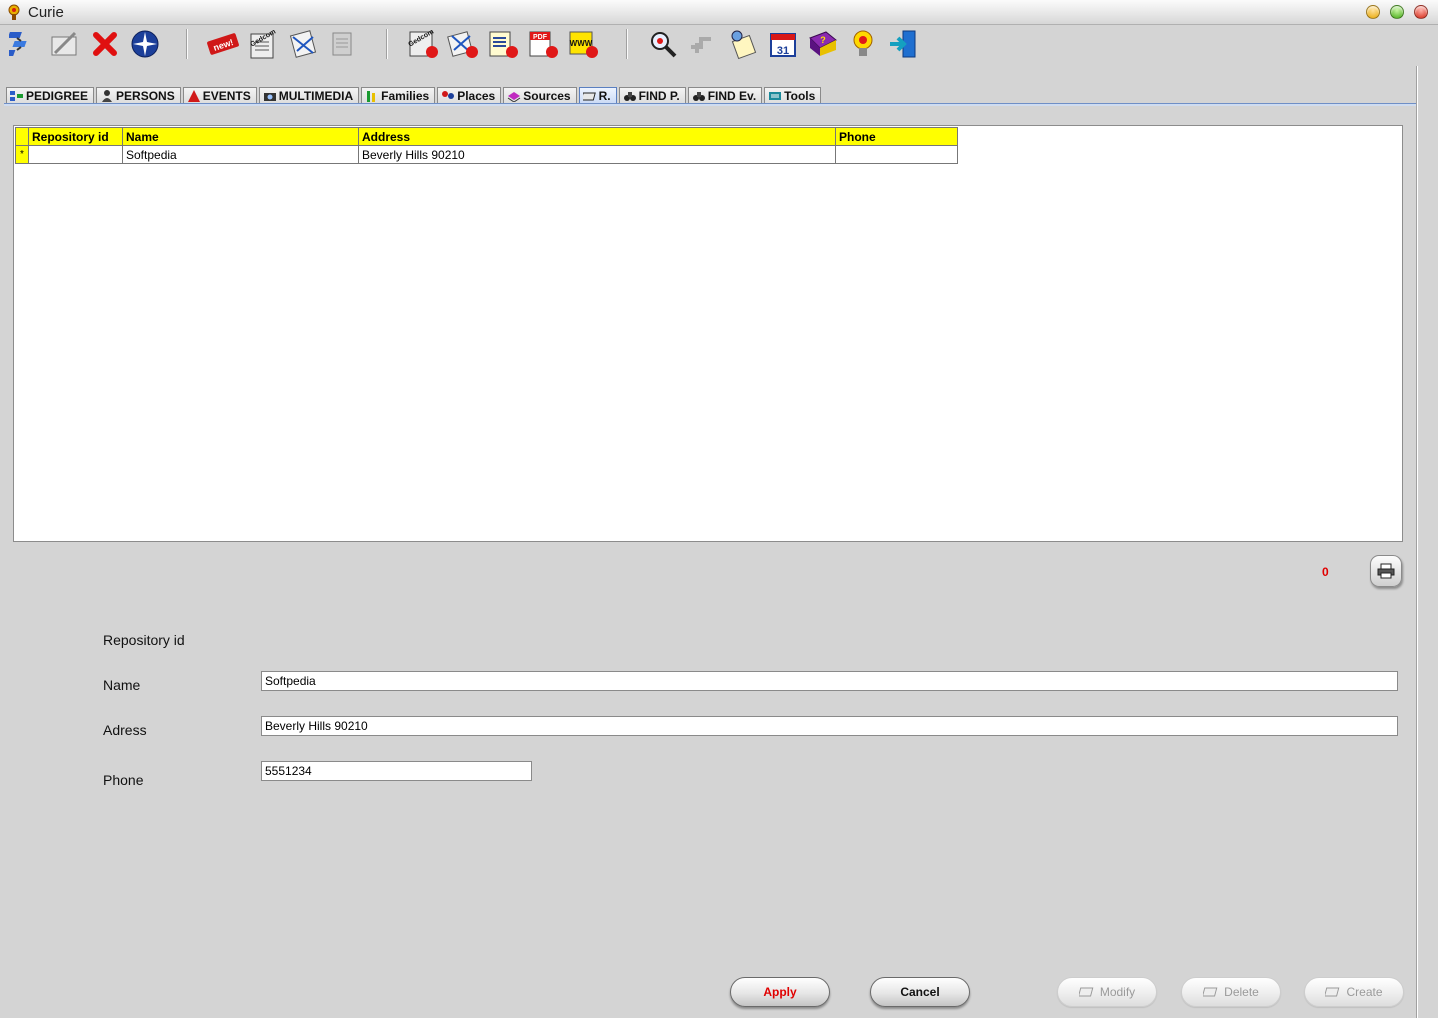  Describe the element at coordinates (1241, 992) in the screenshot. I see `delete-label: Delete` at that location.